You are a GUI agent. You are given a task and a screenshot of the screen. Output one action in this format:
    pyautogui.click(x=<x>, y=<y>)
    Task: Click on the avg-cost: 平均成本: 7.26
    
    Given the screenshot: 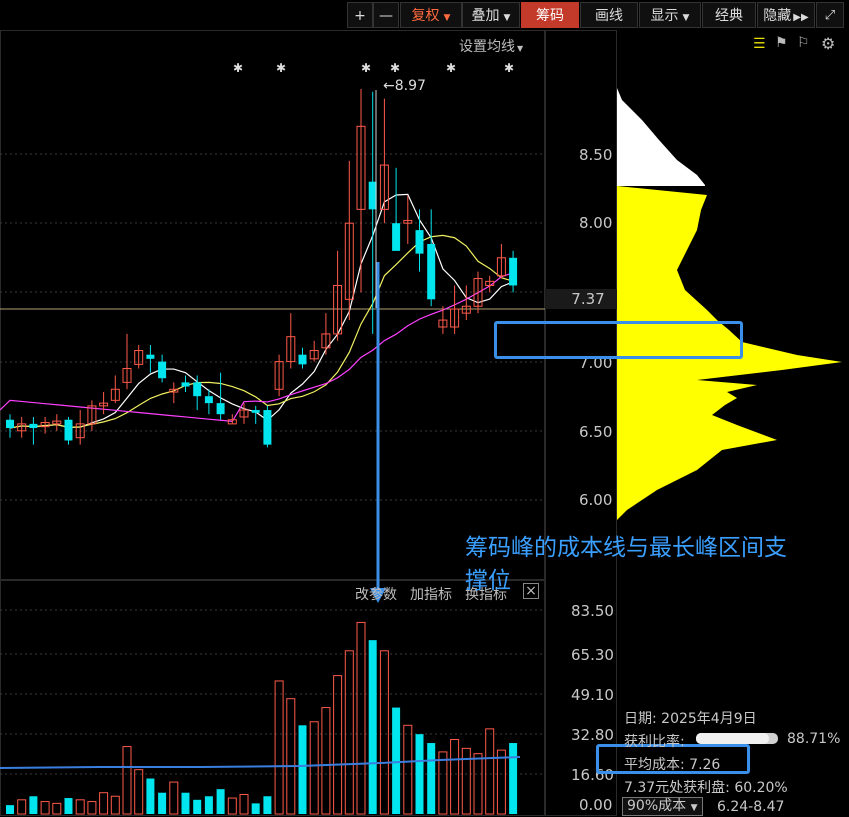 What is the action you would take?
    pyautogui.click(x=672, y=764)
    